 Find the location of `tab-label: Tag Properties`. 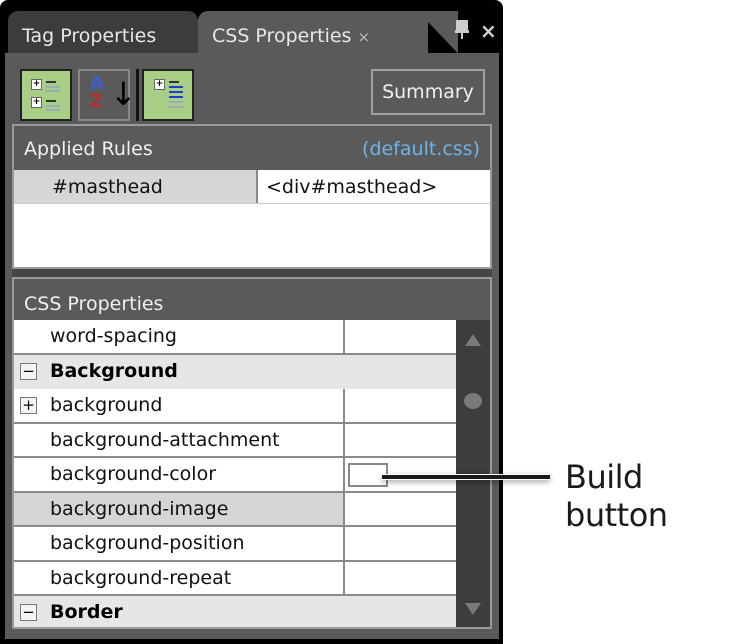

tab-label: Tag Properties is located at coordinates (89, 36).